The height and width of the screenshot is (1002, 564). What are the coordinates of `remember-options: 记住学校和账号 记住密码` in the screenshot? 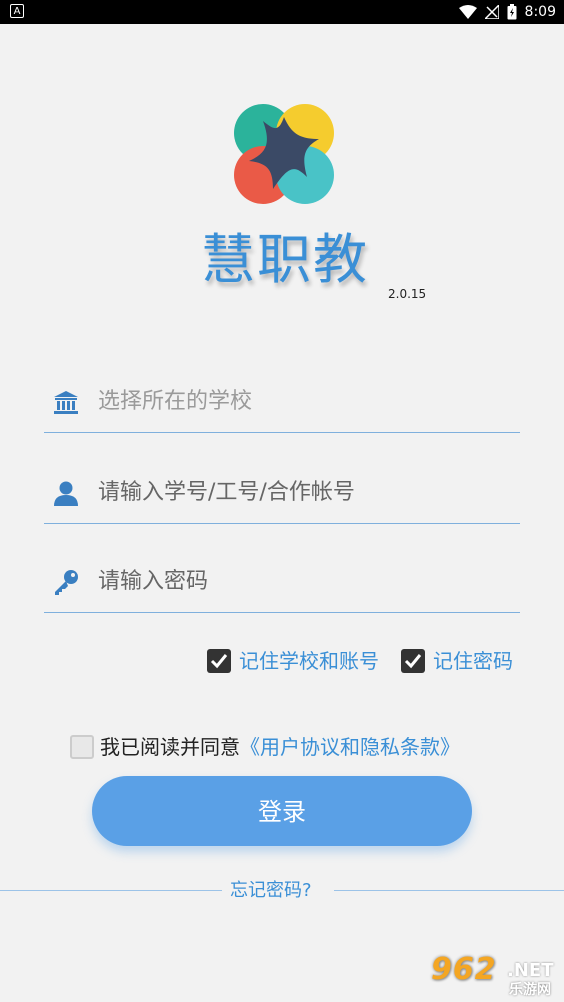 It's located at (282, 661).